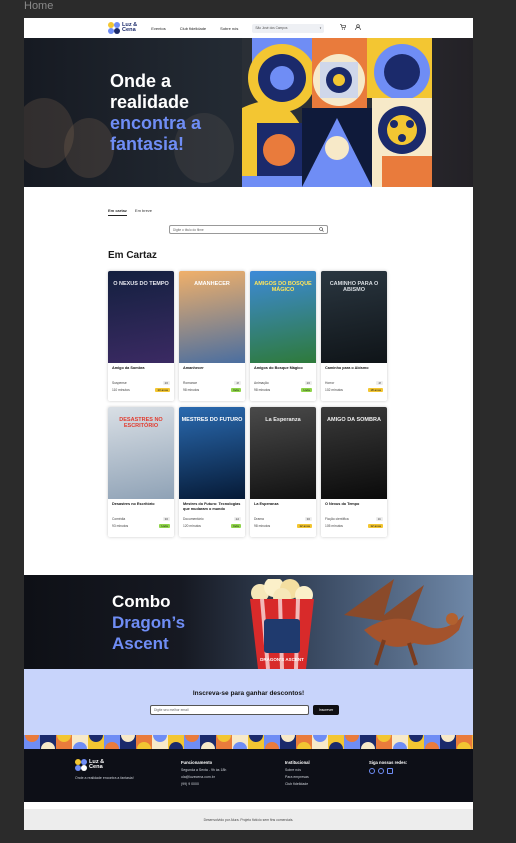 Image resolution: width=516 pixels, height=843 pixels. I want to click on footer-hours-title: Funcionamento, so click(197, 762).